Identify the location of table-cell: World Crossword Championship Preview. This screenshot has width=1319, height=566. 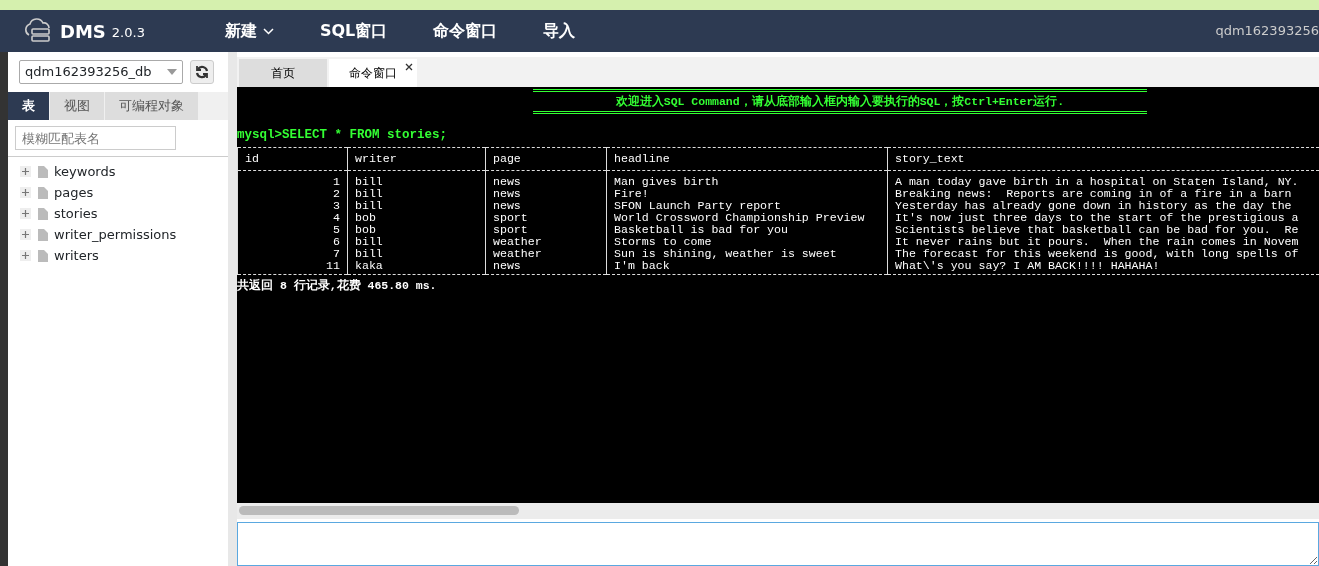
(747, 217).